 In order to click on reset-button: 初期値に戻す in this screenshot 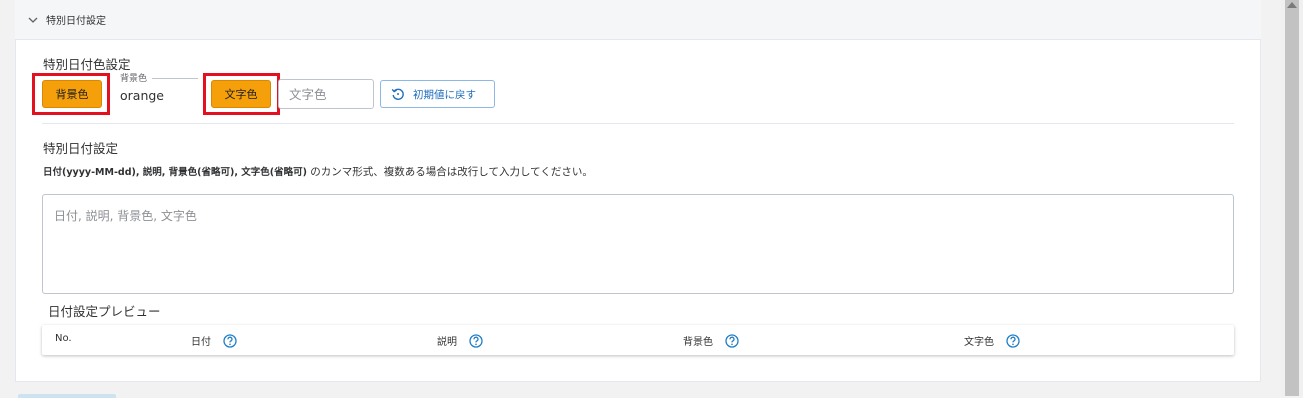, I will do `click(437, 94)`.